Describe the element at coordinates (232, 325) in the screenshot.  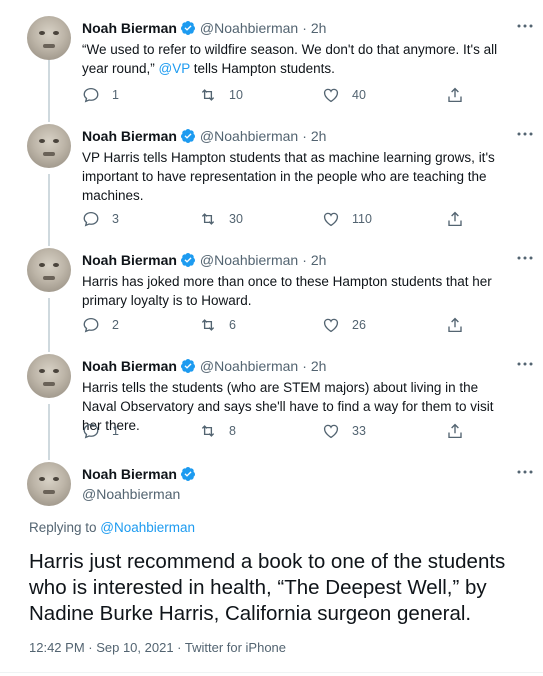
I see `retweet-count: 6` at that location.